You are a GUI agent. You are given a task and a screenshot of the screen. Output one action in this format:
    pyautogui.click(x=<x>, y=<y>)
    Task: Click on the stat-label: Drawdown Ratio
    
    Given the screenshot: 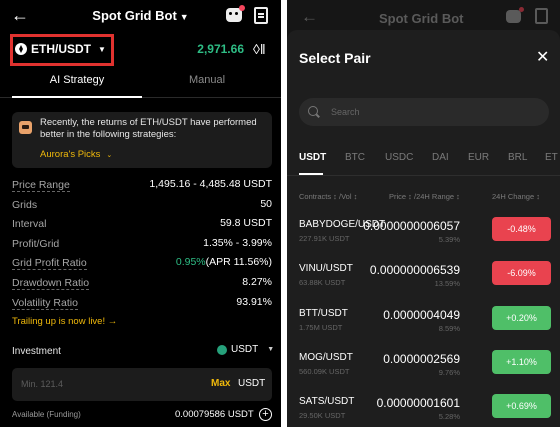 What is the action you would take?
    pyautogui.click(x=51, y=283)
    